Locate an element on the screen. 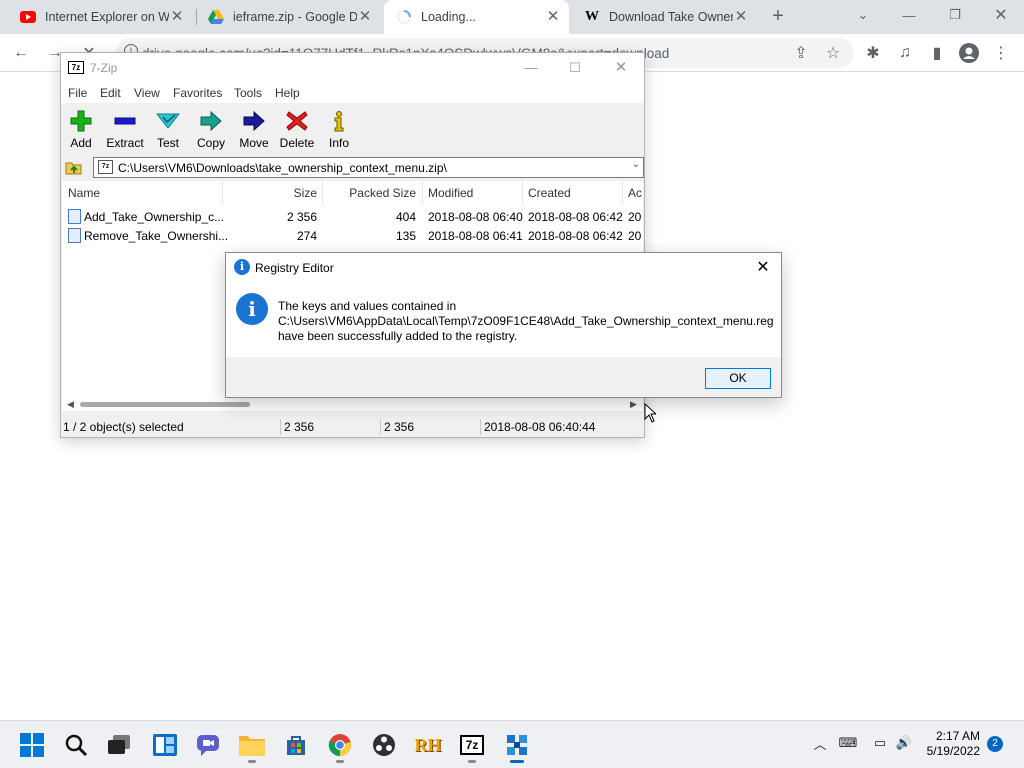 This screenshot has width=1024, height=768. store-icon is located at coordinates (296, 745).